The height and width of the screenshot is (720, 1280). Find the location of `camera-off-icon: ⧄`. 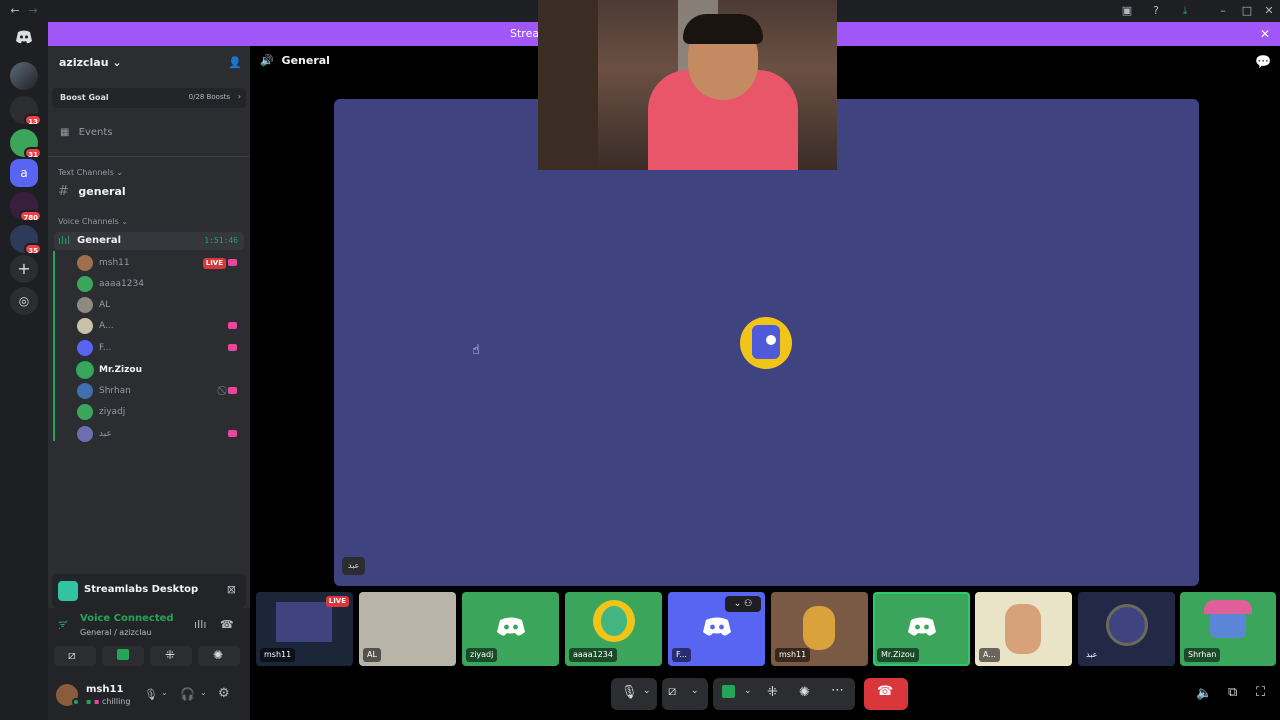

camera-off-icon: ⧄ is located at coordinates (72, 655).